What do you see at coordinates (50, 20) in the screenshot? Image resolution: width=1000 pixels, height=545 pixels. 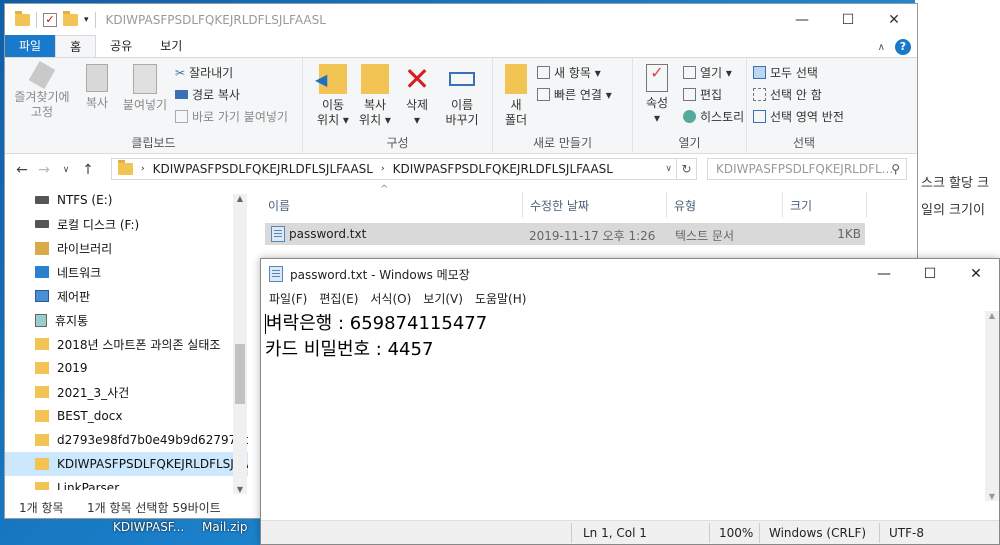 I see `properties-check-icon: ✓` at bounding box center [50, 20].